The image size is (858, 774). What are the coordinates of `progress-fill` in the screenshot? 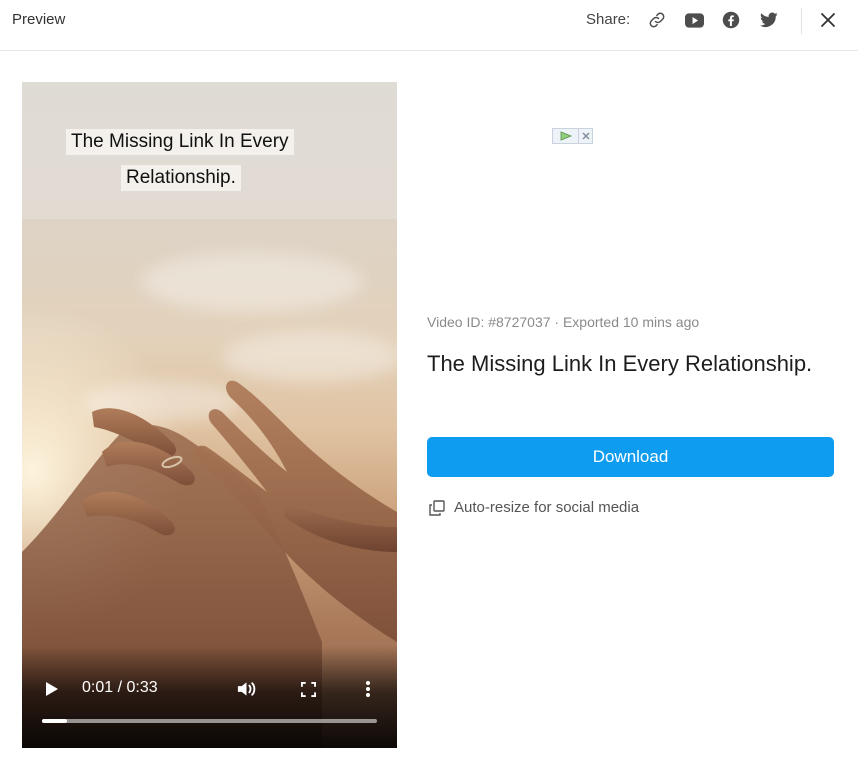 It's located at (55, 721).